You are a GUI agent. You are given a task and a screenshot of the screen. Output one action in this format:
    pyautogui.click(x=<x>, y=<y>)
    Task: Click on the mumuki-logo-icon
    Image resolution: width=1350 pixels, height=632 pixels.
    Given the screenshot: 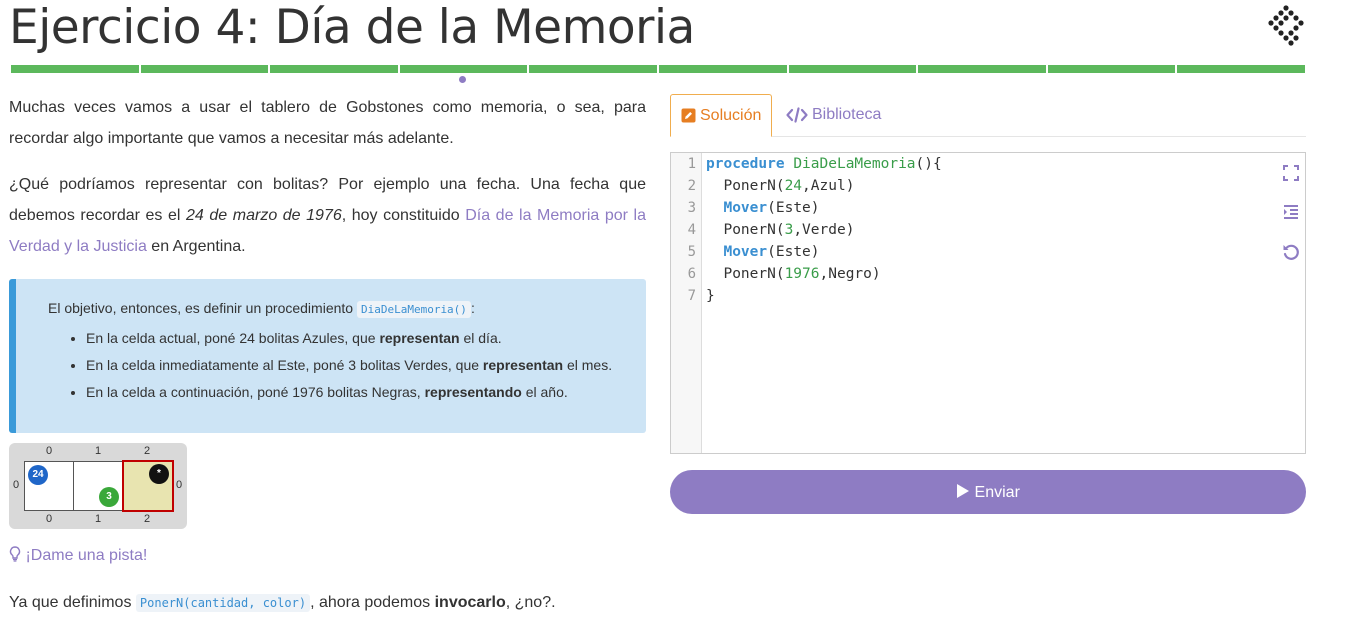 What is the action you would take?
    pyautogui.click(x=1286, y=26)
    